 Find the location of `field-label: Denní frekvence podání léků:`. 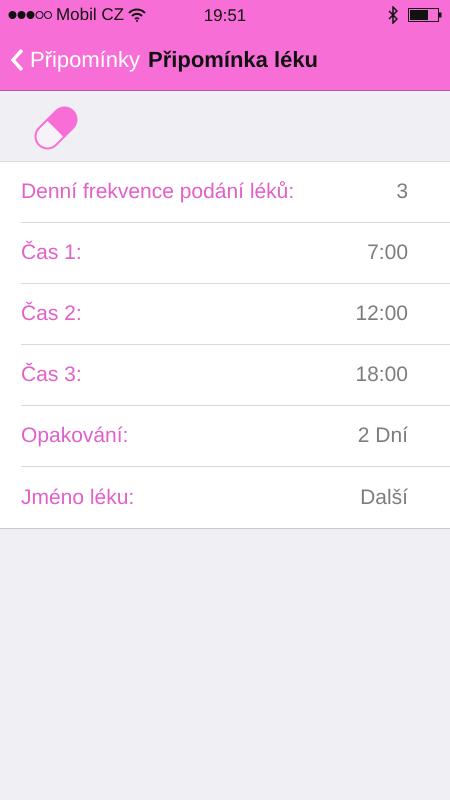

field-label: Denní frekvence podání léků: is located at coordinates (157, 192).